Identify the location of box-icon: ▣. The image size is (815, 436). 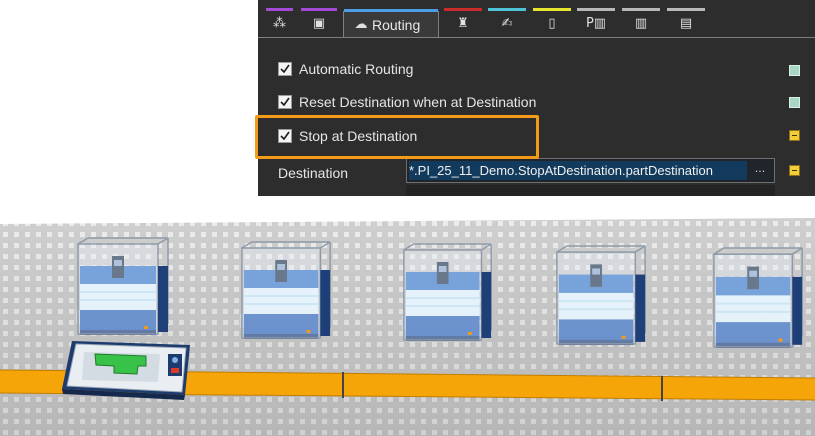
(319, 23).